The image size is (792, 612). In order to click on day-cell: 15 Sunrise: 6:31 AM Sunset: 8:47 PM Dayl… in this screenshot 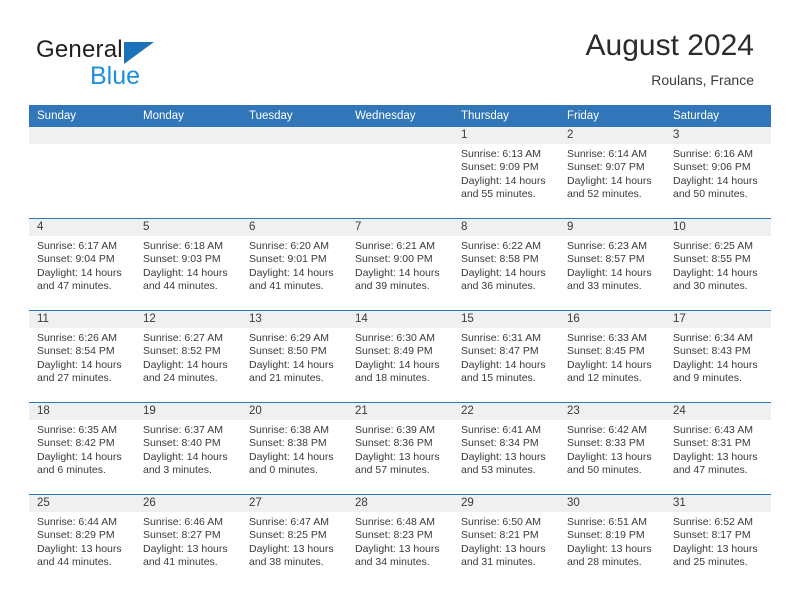, I will do `click(506, 356)`.